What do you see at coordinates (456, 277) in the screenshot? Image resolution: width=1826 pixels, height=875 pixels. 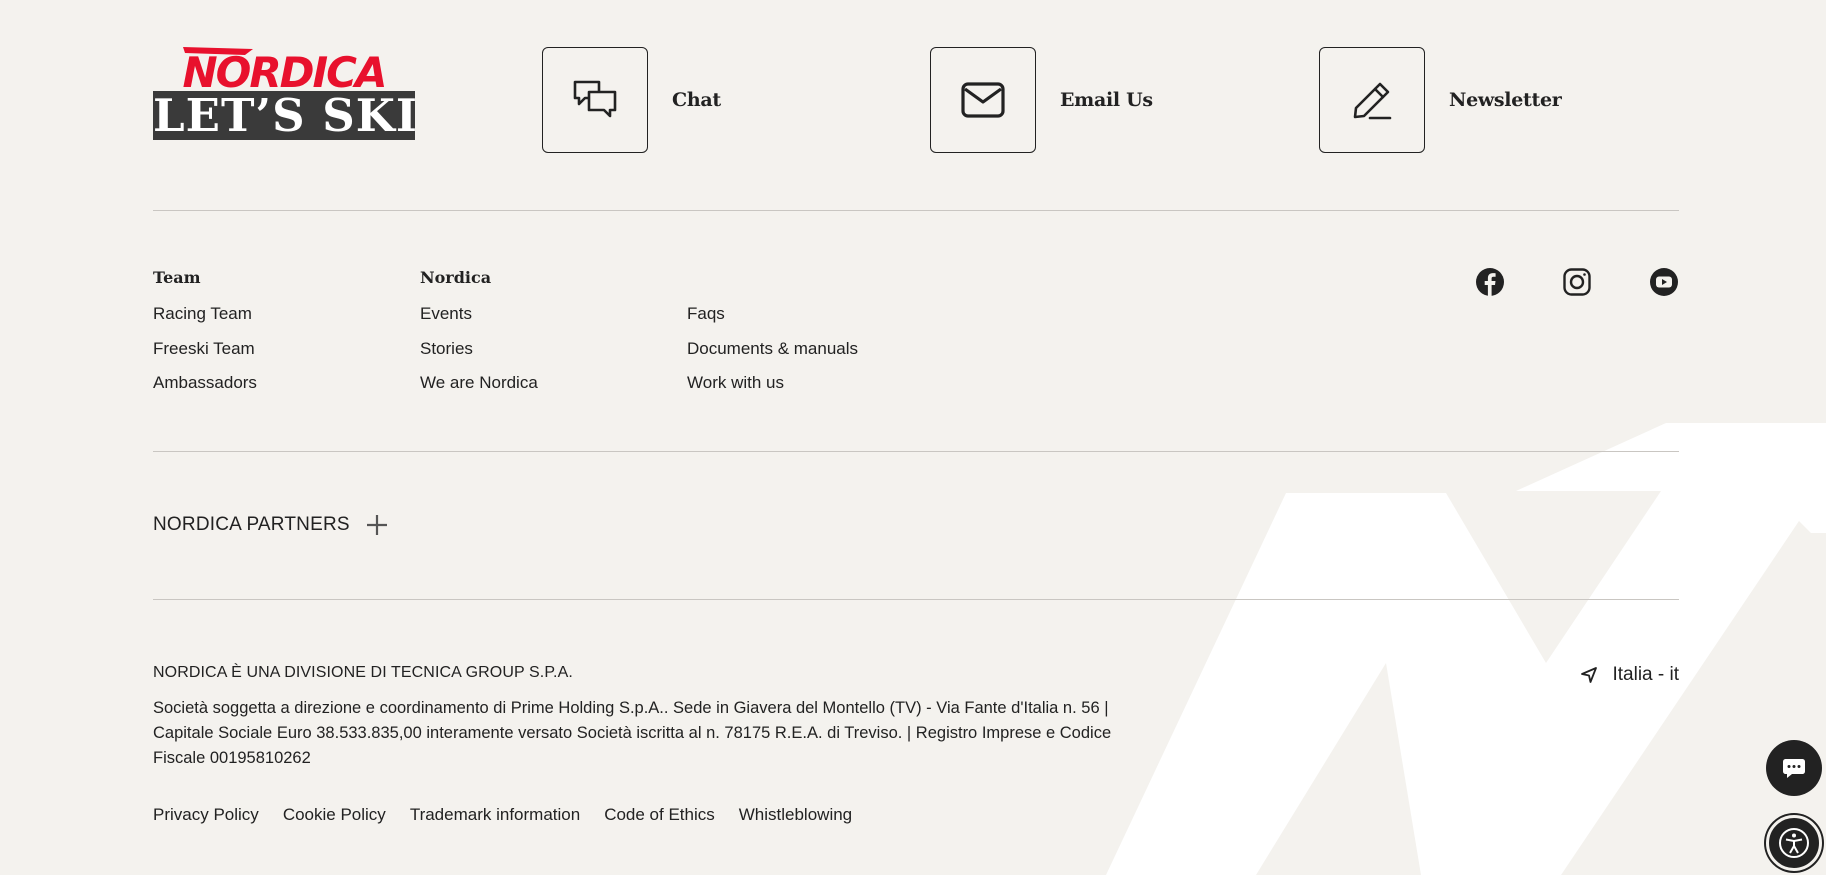 I see `column-heading-nordica: Nordica` at bounding box center [456, 277].